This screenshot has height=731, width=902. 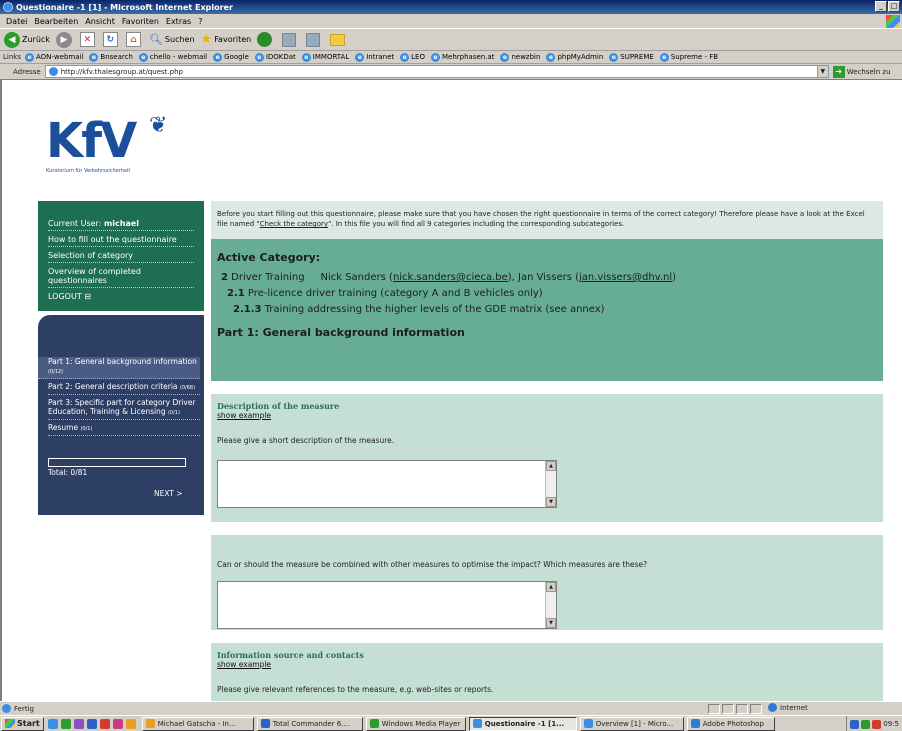 What do you see at coordinates (822, 71) in the screenshot?
I see `chevron-down-icon: ▼` at bounding box center [822, 71].